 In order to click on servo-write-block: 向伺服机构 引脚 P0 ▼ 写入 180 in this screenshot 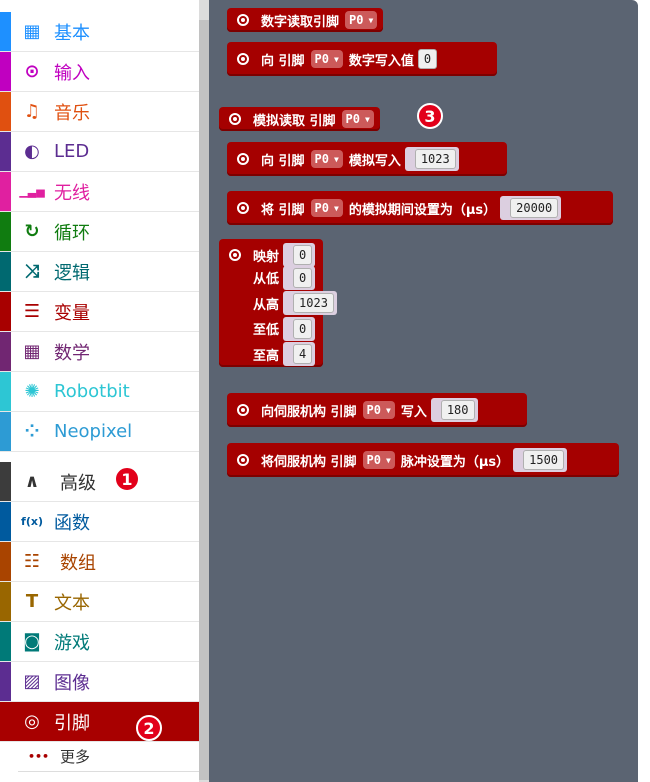, I will do `click(377, 410)`.